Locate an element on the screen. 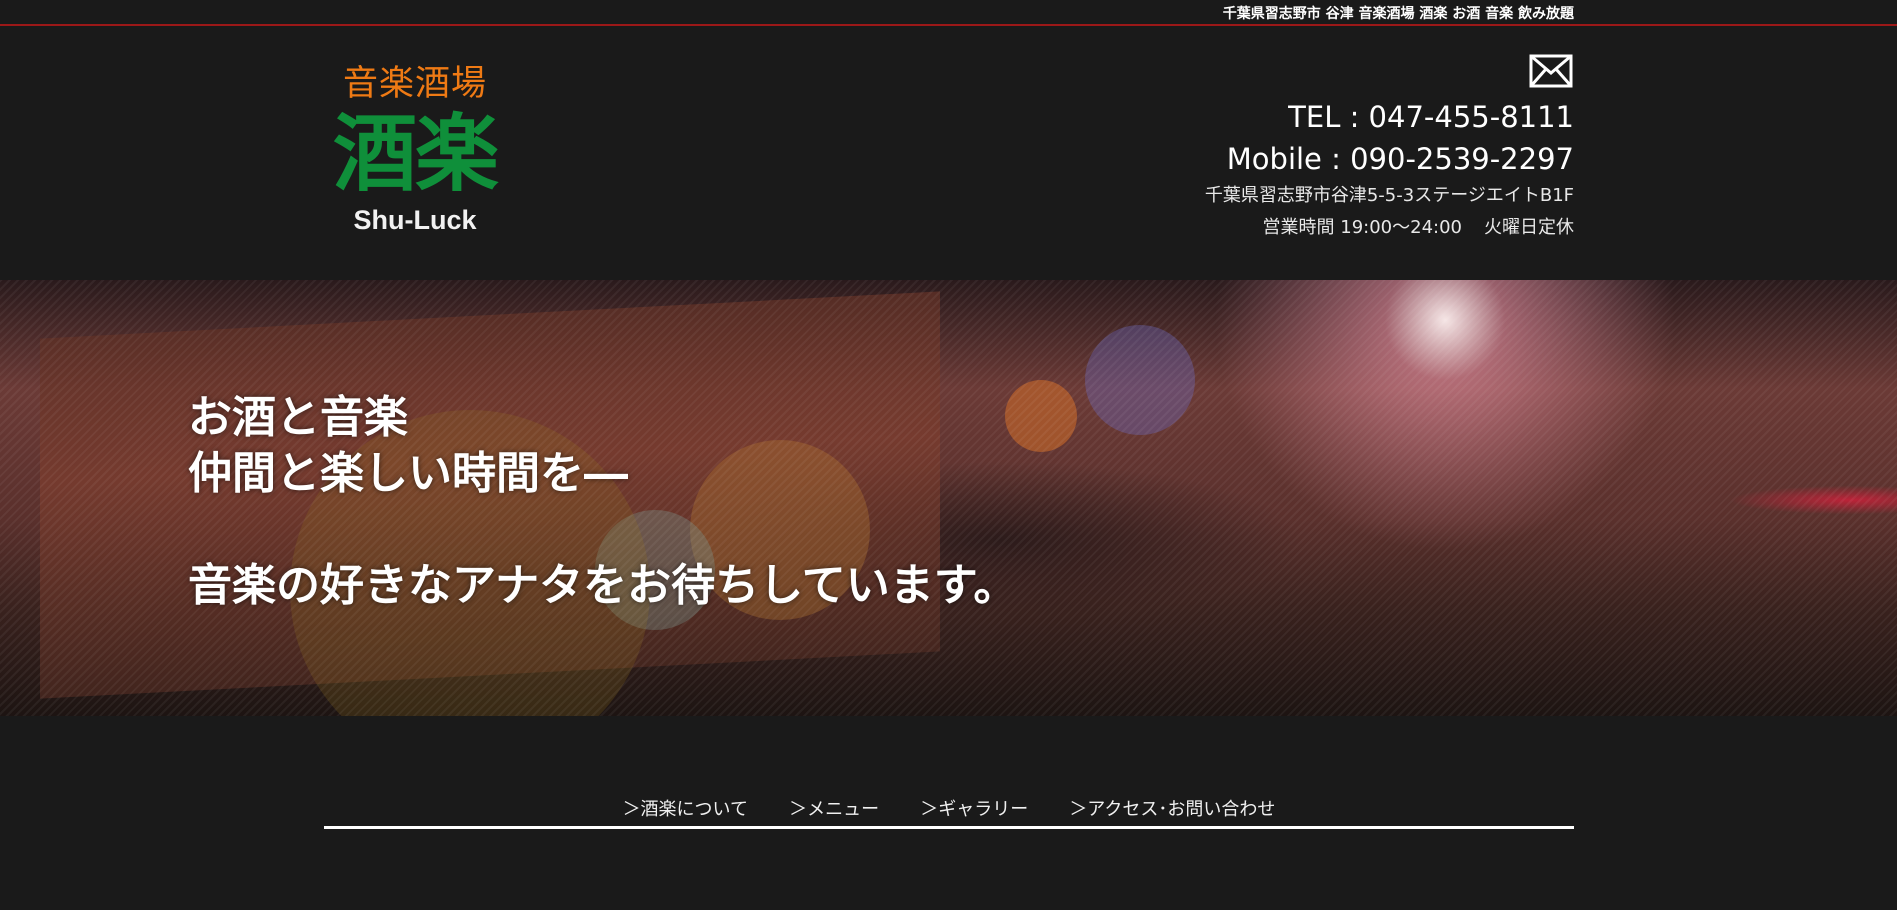 The width and height of the screenshot is (1897, 910). business-hours: 営業時間 19:00～24:00 is located at coordinates (1362, 227).